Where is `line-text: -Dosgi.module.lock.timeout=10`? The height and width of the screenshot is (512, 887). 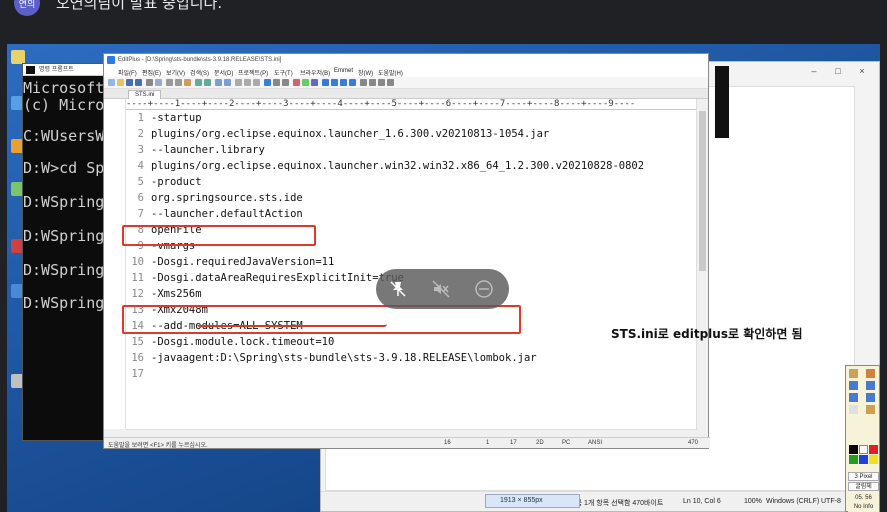 line-text: -Dosgi.module.lock.timeout=10 is located at coordinates (243, 342).